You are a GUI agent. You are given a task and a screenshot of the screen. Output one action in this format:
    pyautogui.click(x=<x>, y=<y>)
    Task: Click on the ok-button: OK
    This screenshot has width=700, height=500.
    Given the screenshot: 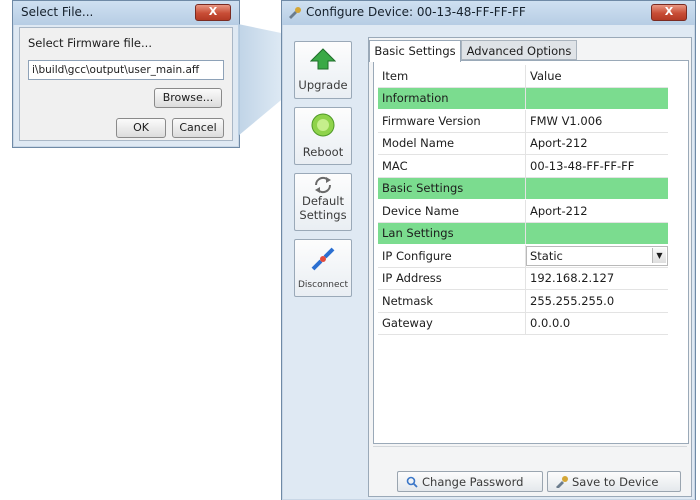 What is the action you would take?
    pyautogui.click(x=141, y=128)
    